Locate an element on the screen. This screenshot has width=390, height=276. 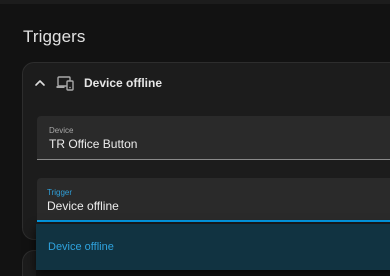
device-field-value: TR Office Button is located at coordinates (93, 144).